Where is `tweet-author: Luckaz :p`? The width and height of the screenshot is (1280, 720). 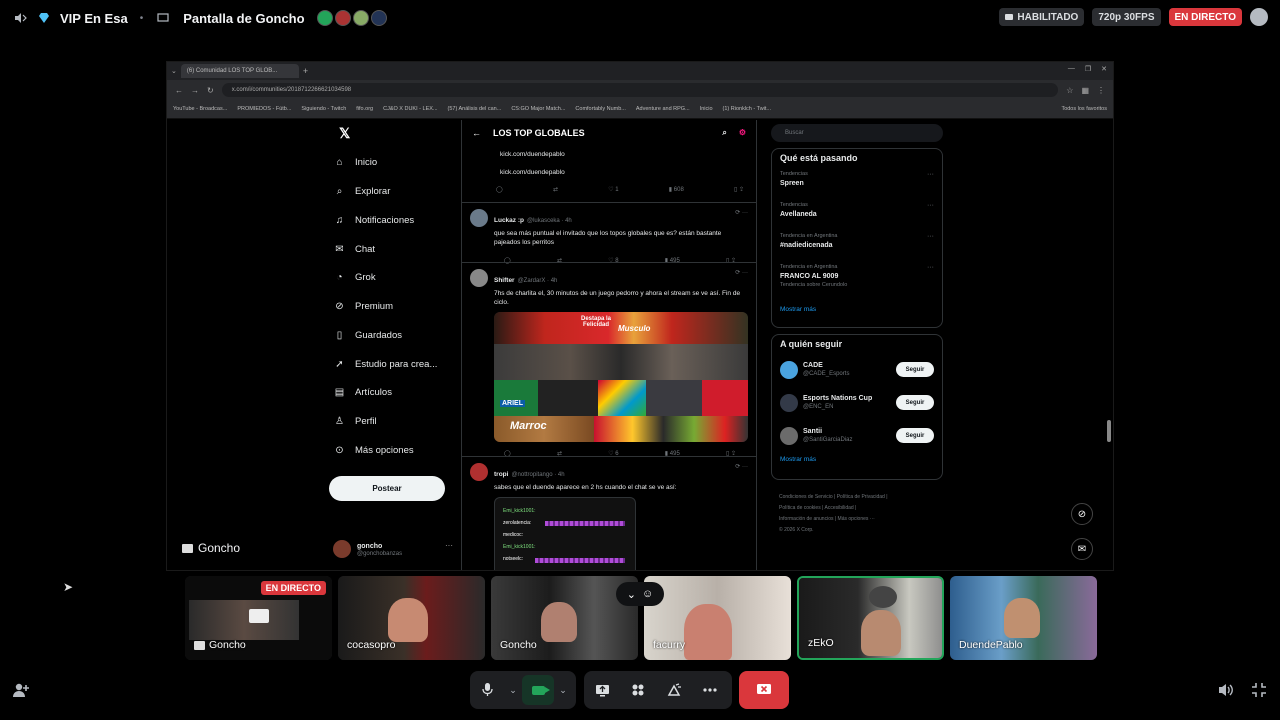
tweet-author: Luckaz :p is located at coordinates (509, 220).